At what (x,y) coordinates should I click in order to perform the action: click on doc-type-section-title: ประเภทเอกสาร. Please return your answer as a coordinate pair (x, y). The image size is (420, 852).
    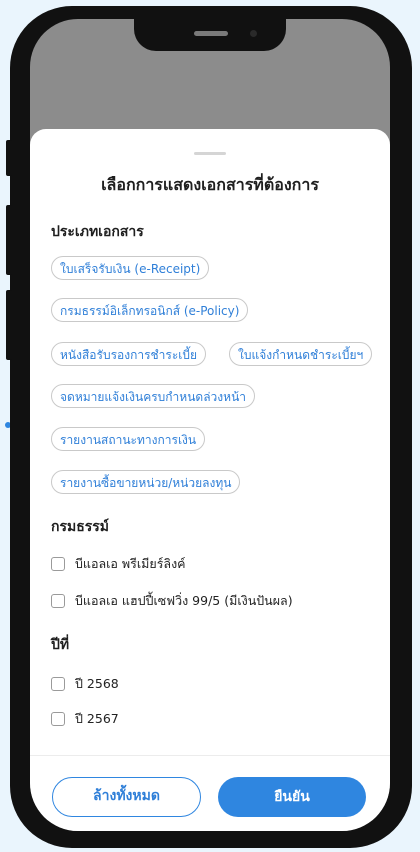
    Looking at the image, I should click on (97, 232).